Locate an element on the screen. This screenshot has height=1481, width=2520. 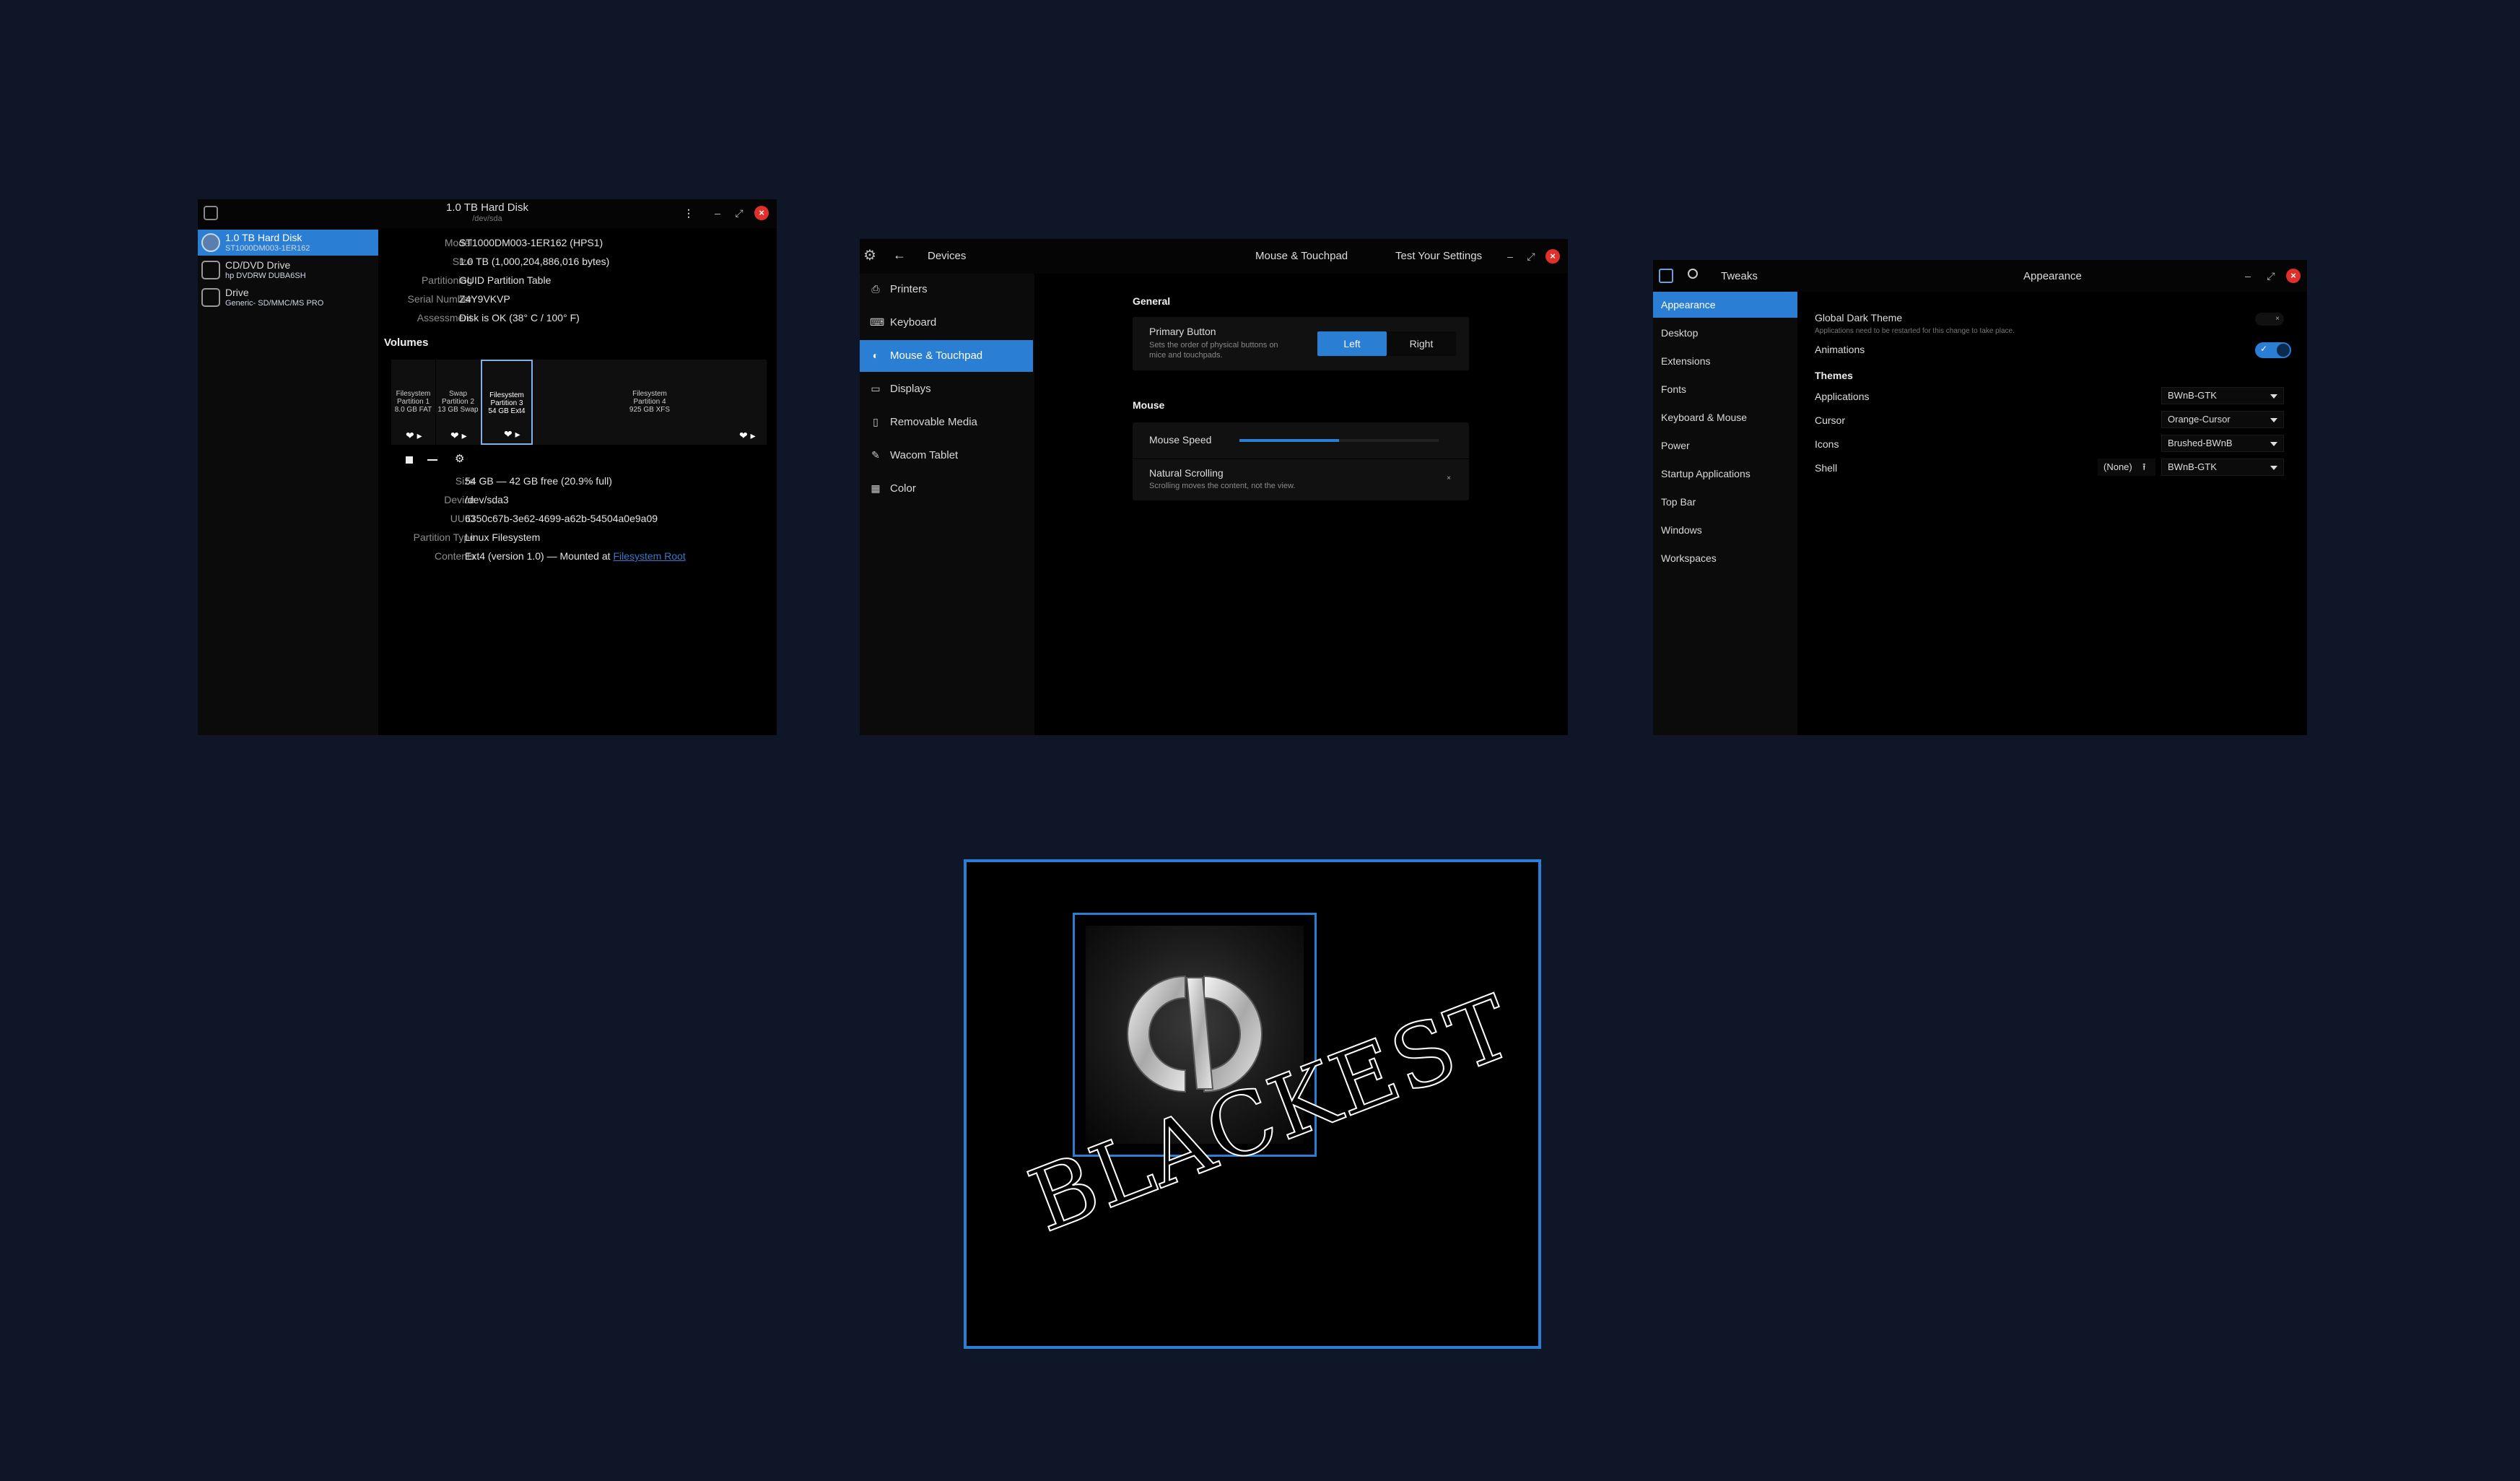
nav-label: Keyboard is located at coordinates (913, 322).